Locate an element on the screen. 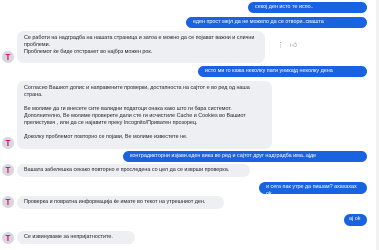 This screenshot has height=250, width=379. message-bubble: и сега пак утре да пишам? ахахахах ok is located at coordinates (313, 189).